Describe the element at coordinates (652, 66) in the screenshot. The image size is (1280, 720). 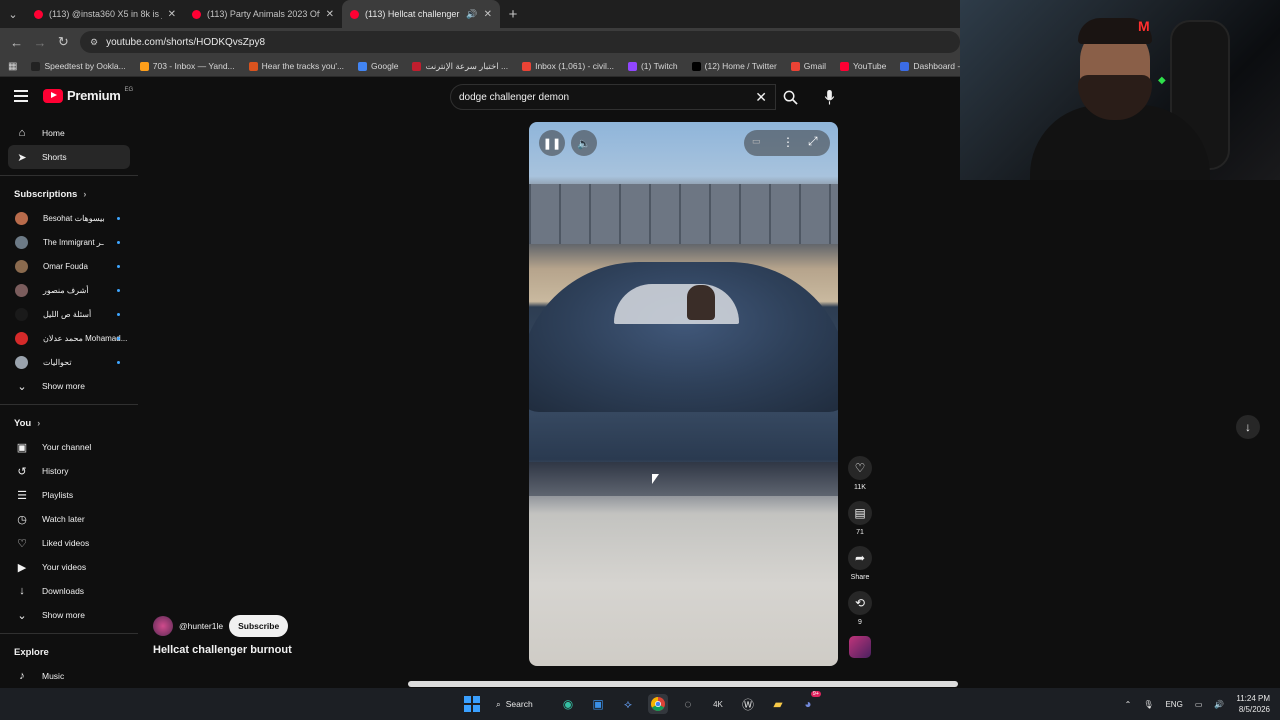
I see `bookmark-item: (1) Twitch` at that location.